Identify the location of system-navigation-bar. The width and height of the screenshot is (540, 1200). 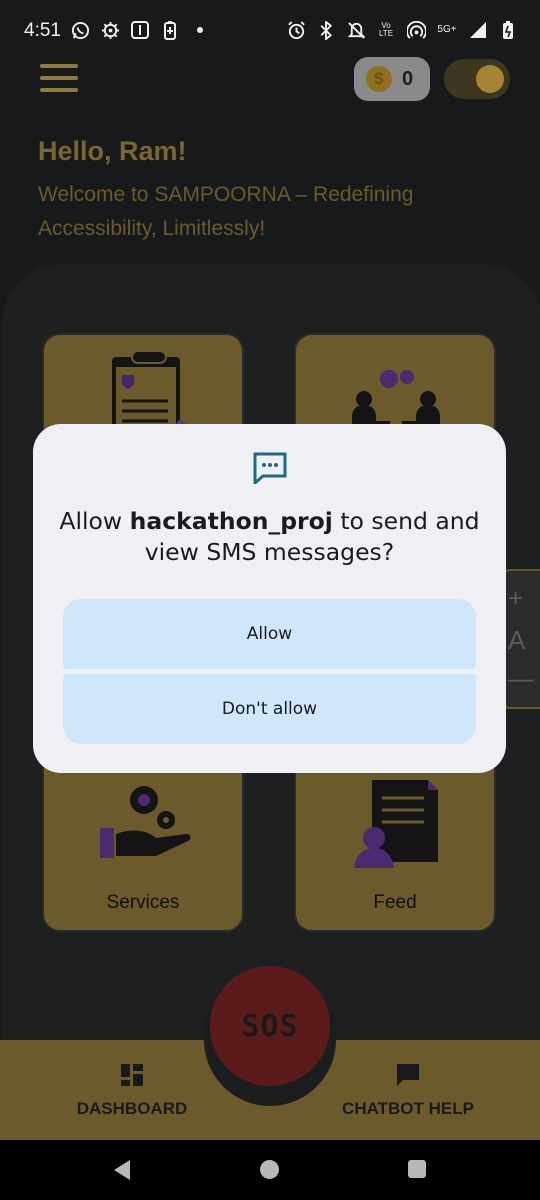
(270, 1170).